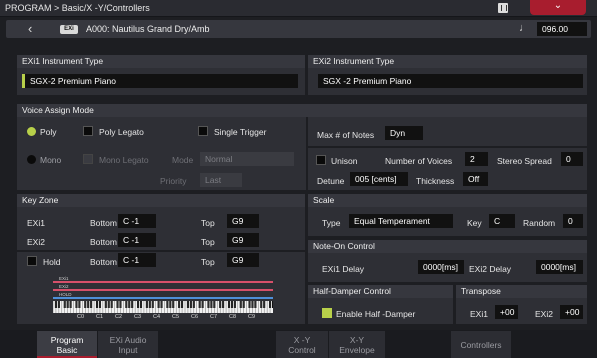 The width and height of the screenshot is (597, 358). What do you see at coordinates (195, 317) in the screenshot?
I see `octave-label: C6` at bounding box center [195, 317].